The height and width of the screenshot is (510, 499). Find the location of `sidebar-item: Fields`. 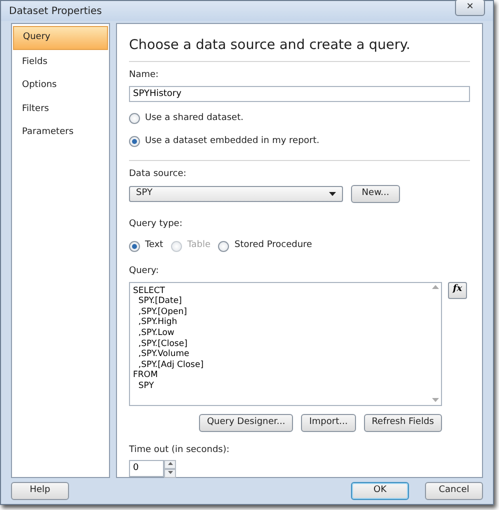

sidebar-item: Fields is located at coordinates (60, 63).